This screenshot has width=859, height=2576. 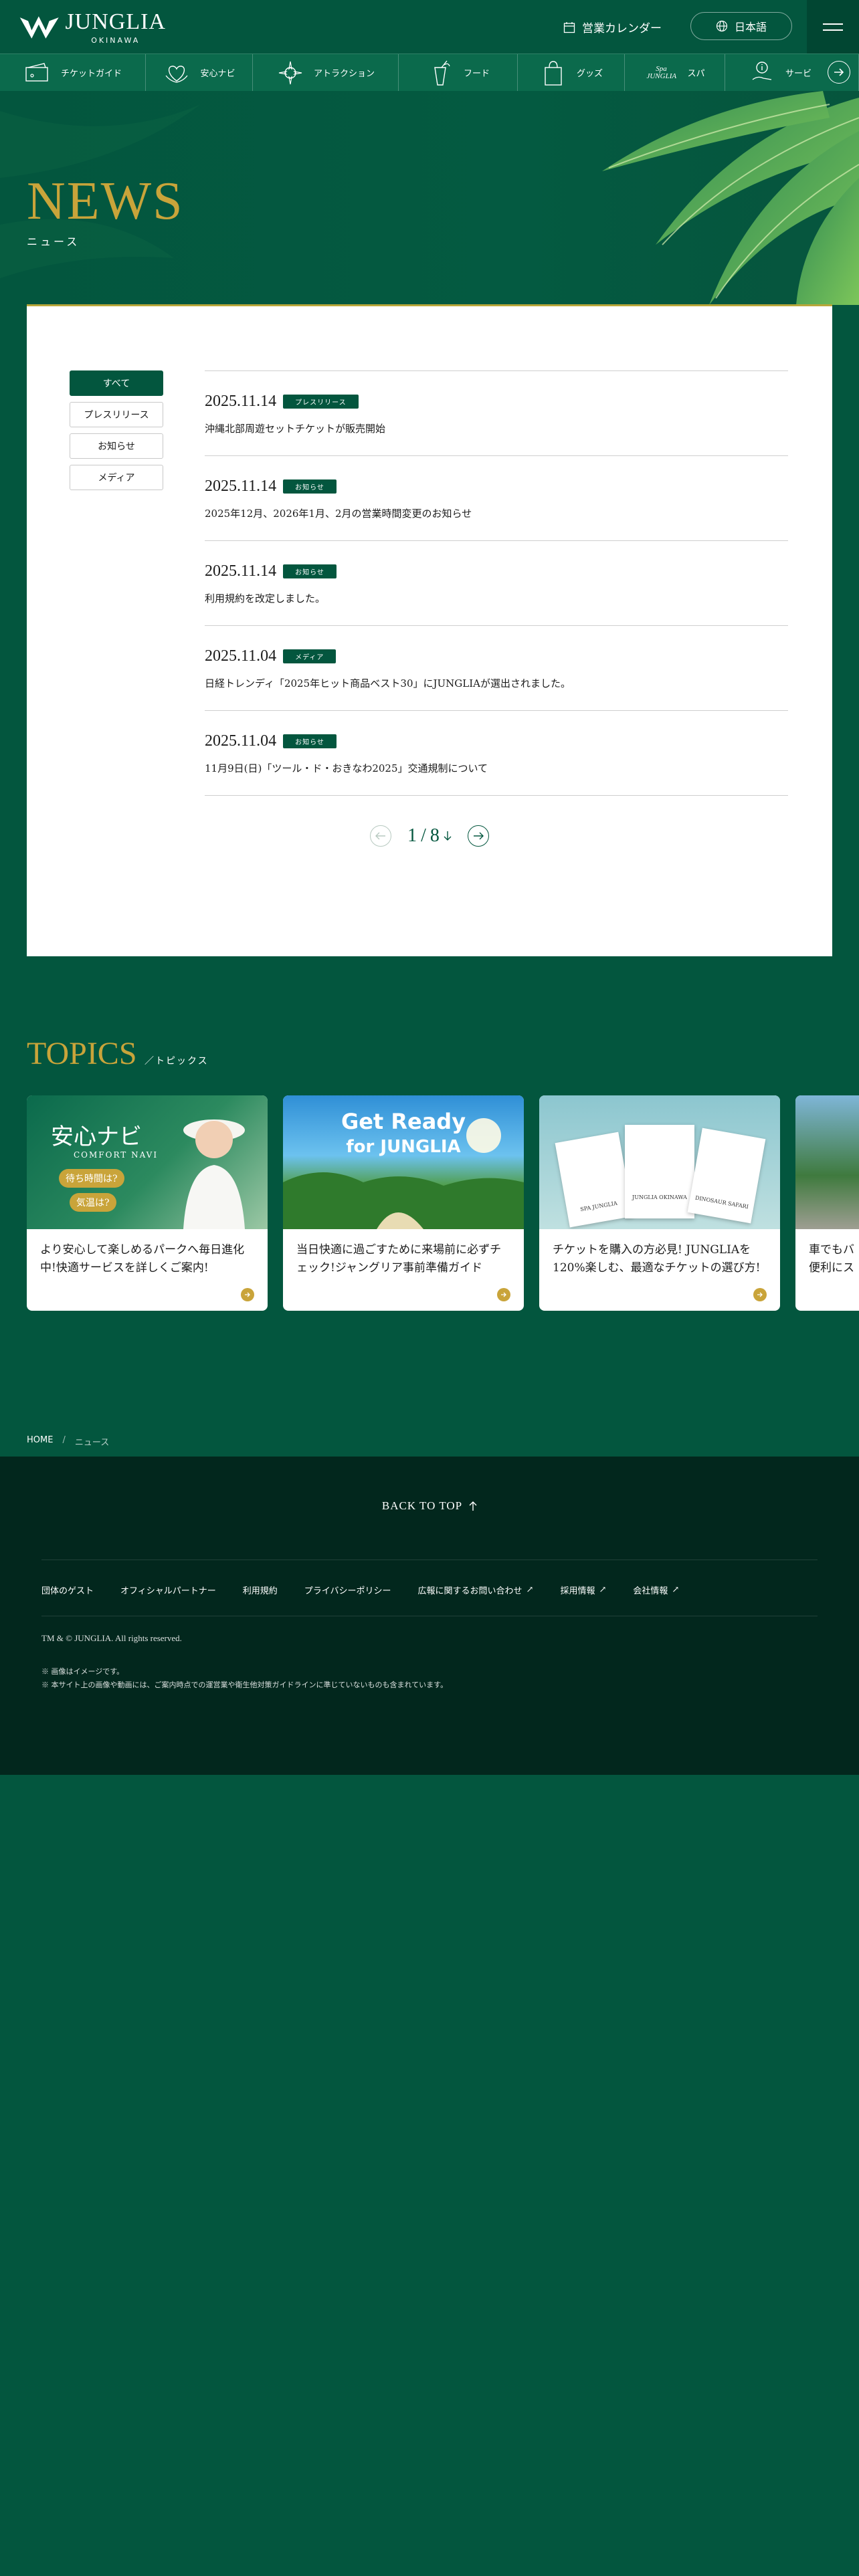 What do you see at coordinates (37, 73) in the screenshot?
I see `ticket-icon` at bounding box center [37, 73].